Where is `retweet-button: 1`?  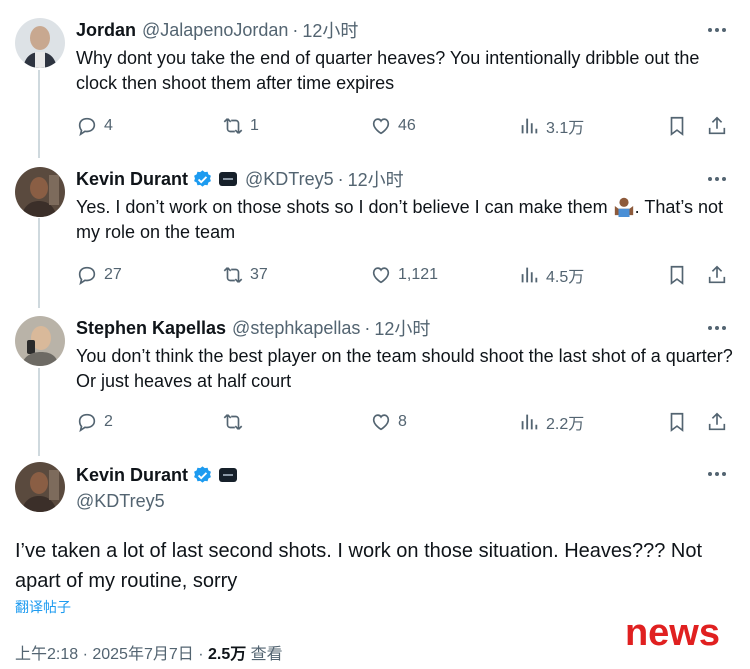 retweet-button: 1 is located at coordinates (240, 126).